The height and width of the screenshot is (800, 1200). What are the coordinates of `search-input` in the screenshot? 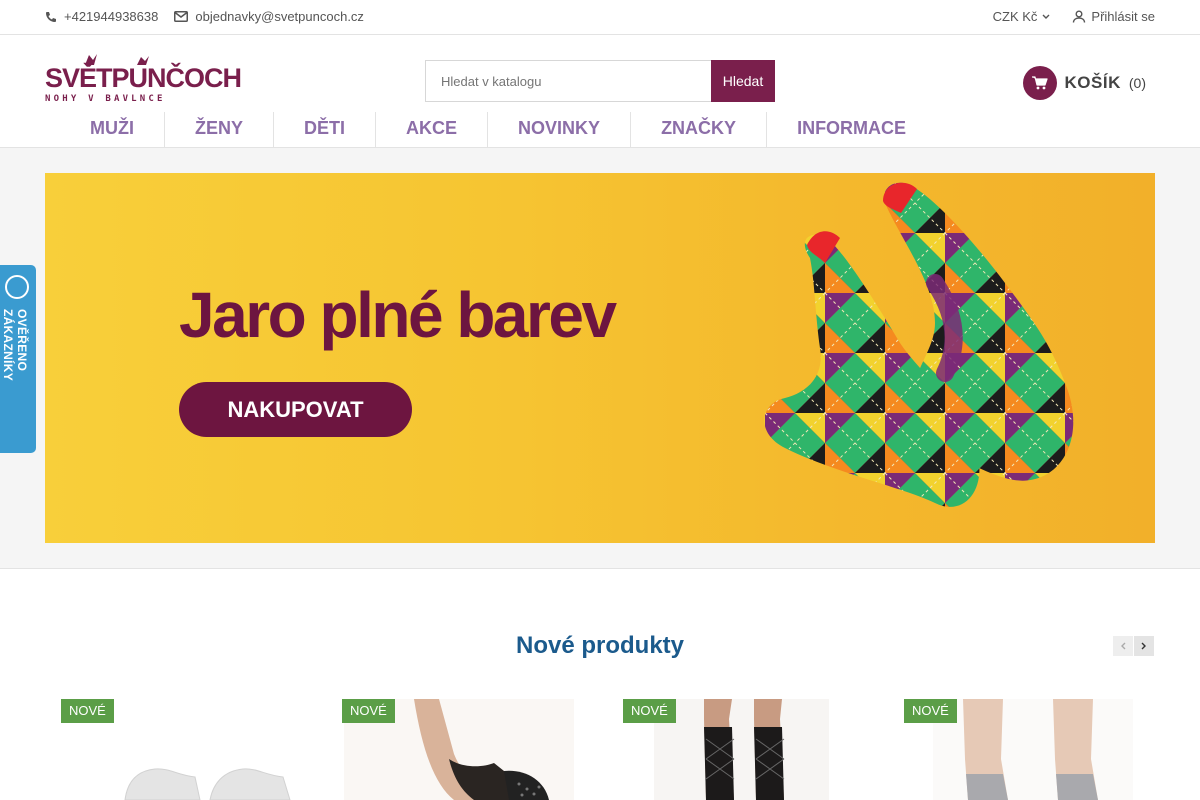 It's located at (568, 81).